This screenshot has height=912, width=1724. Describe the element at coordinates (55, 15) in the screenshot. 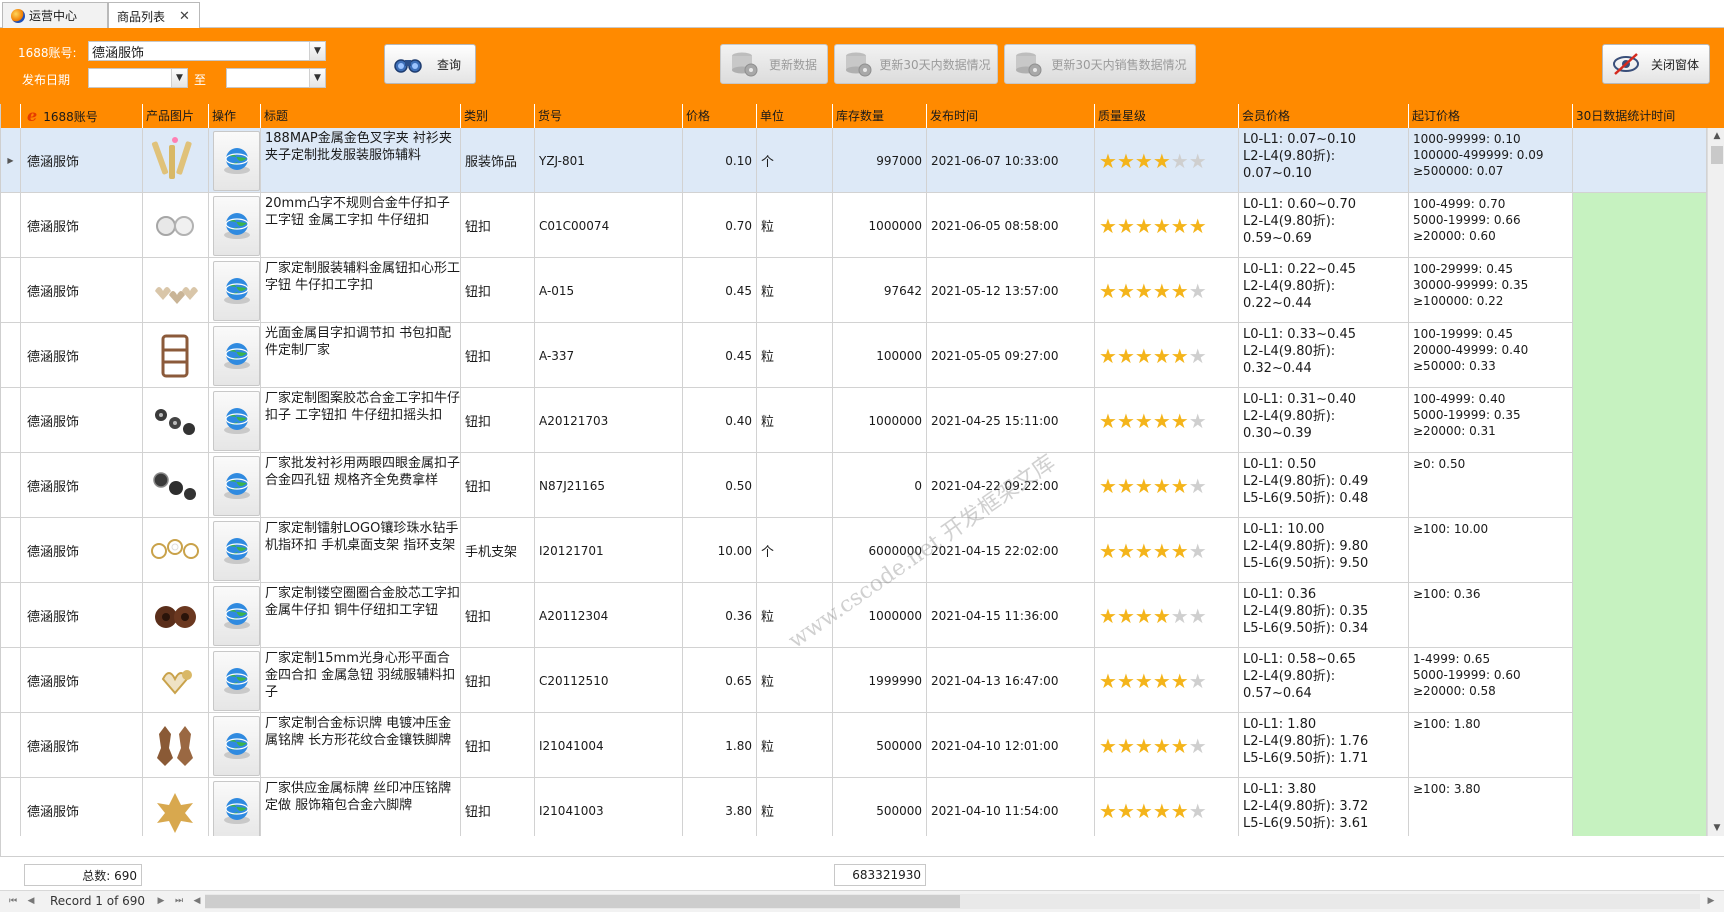

I see `tab-operations-center: 运营中心` at that location.